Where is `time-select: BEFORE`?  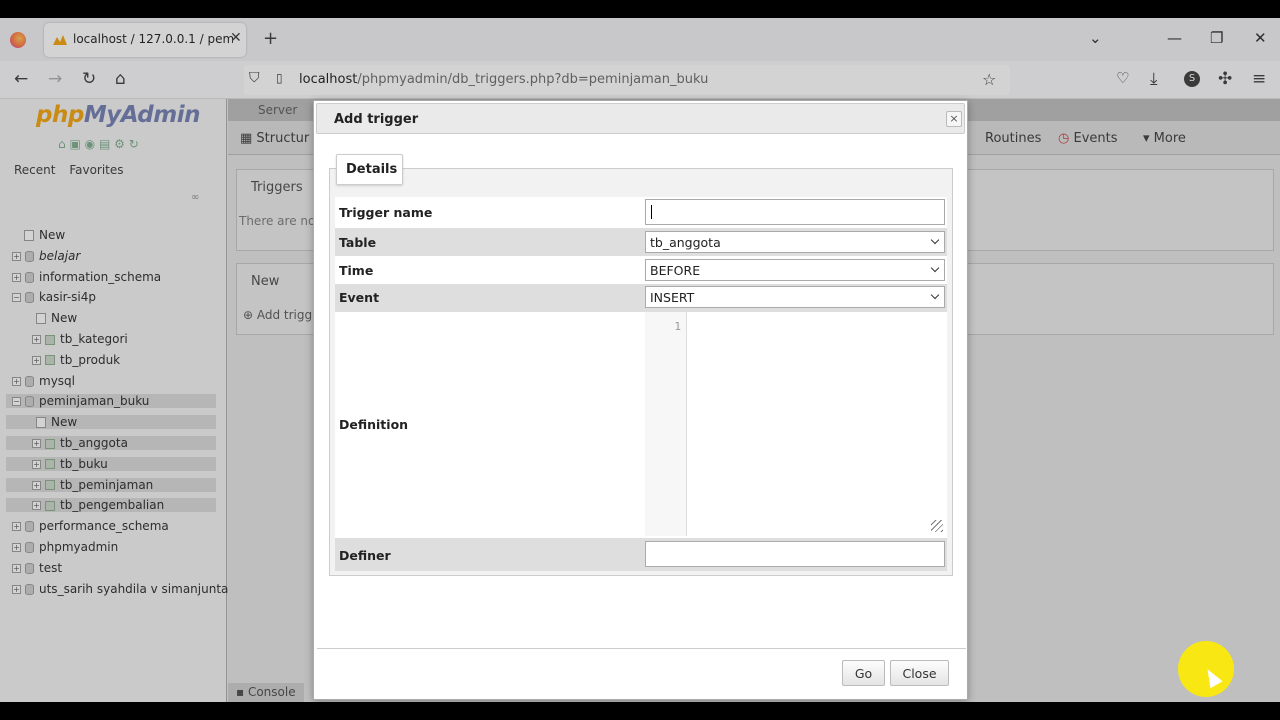 time-select: BEFORE is located at coordinates (795, 270).